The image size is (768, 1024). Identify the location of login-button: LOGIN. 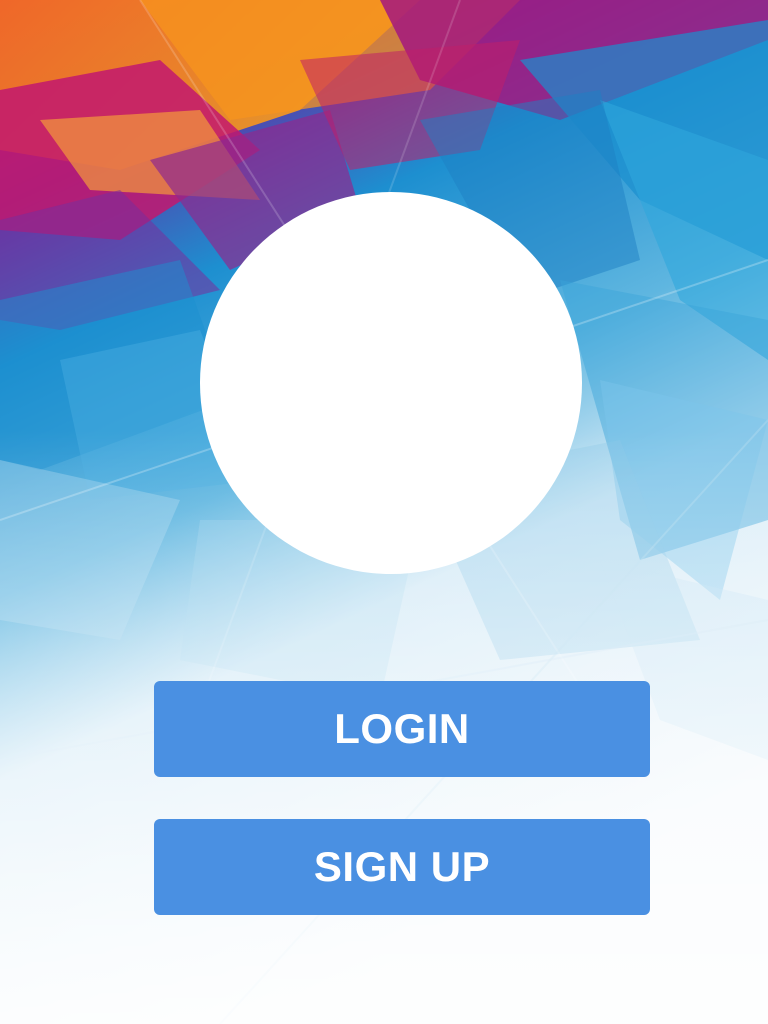
(402, 729).